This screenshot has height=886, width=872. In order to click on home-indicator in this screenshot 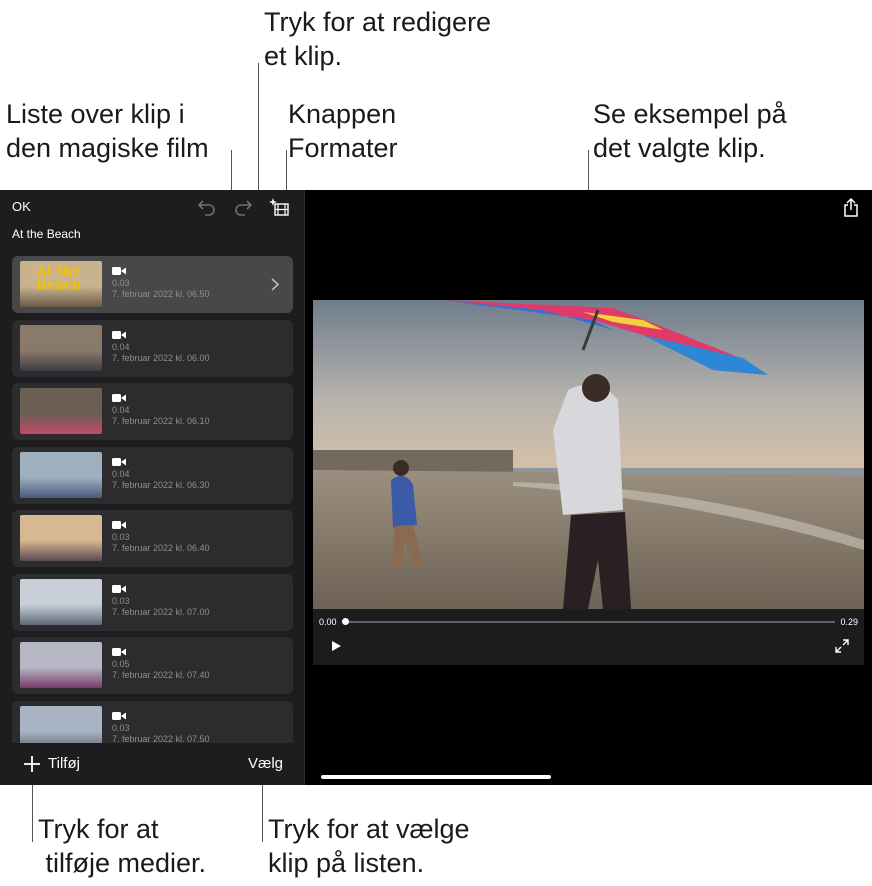, I will do `click(436, 777)`.